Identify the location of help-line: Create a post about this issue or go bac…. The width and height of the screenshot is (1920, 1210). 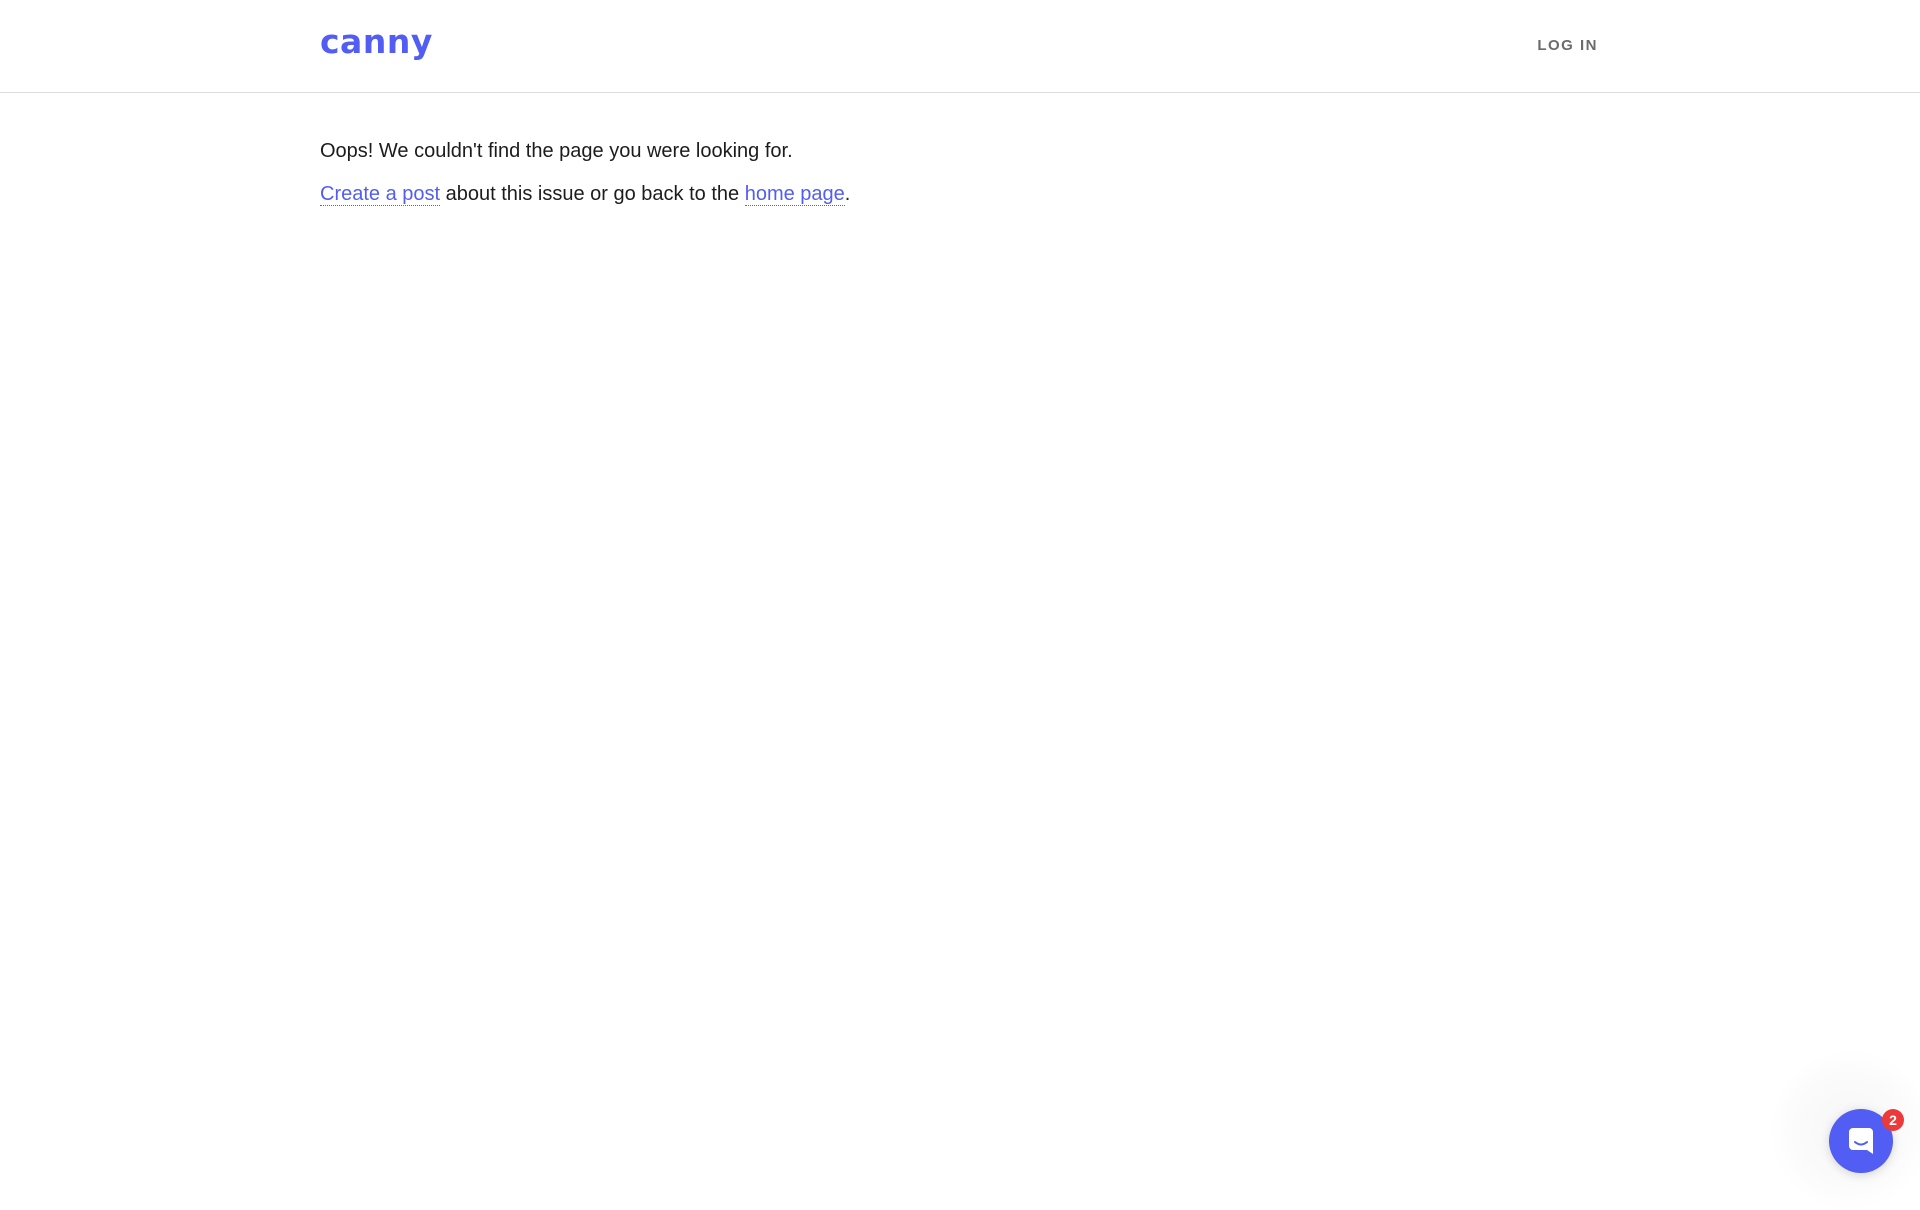
(960, 194).